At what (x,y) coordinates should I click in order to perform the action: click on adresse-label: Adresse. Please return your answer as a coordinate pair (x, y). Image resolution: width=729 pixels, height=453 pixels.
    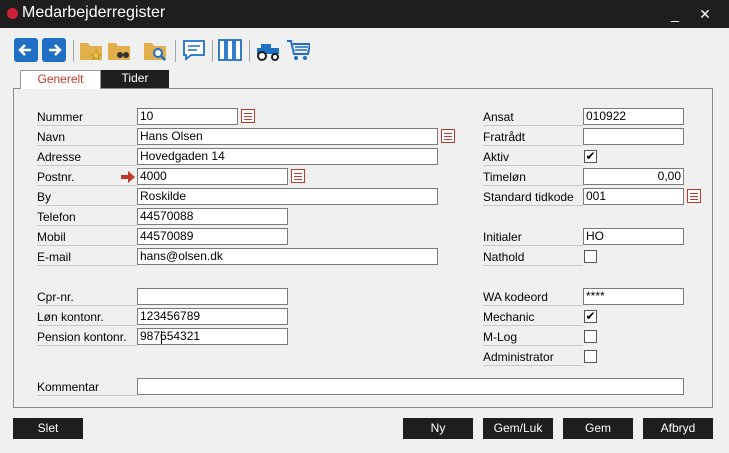
    Looking at the image, I should click on (87, 157).